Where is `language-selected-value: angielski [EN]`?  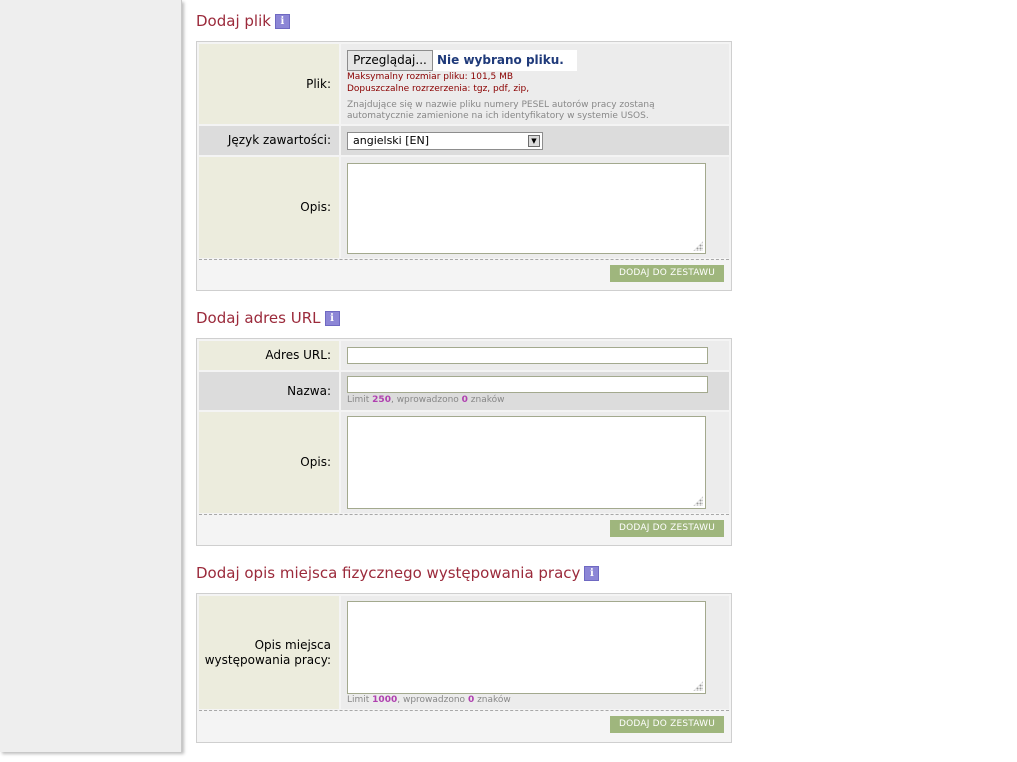
language-selected-value: angielski [EN] is located at coordinates (391, 140).